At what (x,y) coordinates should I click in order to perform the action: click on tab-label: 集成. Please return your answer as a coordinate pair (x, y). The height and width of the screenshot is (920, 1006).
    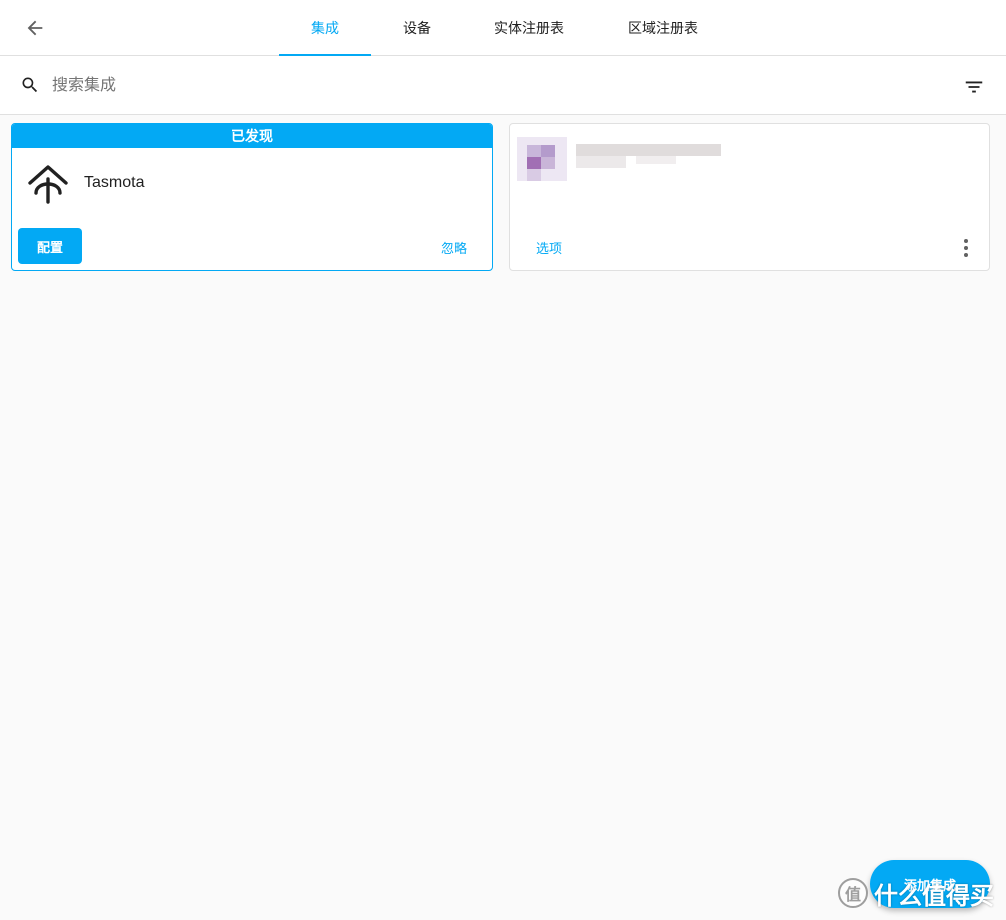
    Looking at the image, I should click on (325, 27).